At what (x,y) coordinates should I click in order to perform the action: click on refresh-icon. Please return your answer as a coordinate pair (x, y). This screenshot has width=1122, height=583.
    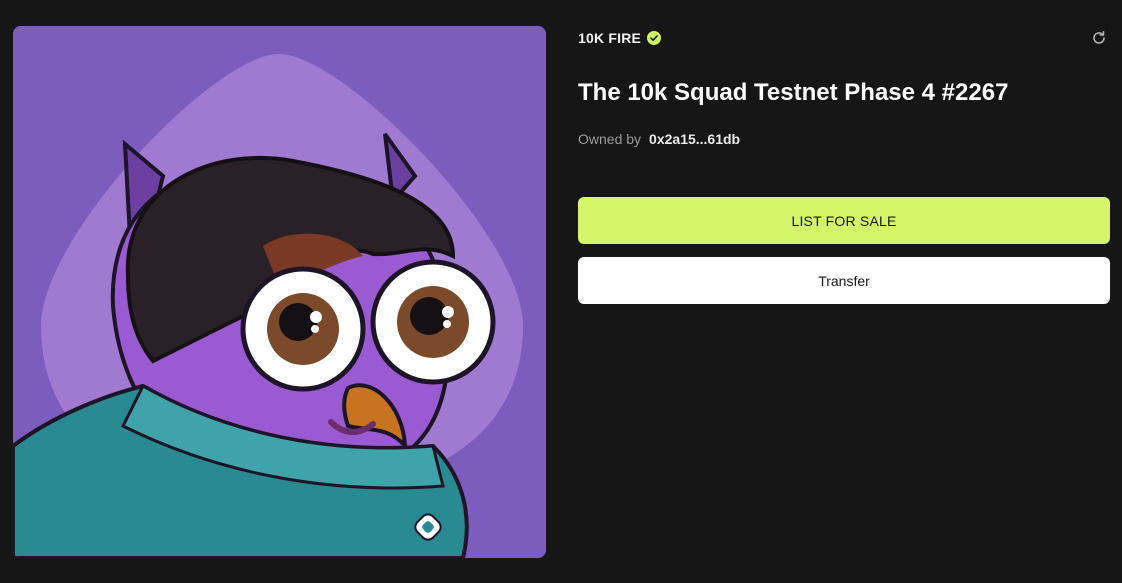
    Looking at the image, I should click on (1099, 38).